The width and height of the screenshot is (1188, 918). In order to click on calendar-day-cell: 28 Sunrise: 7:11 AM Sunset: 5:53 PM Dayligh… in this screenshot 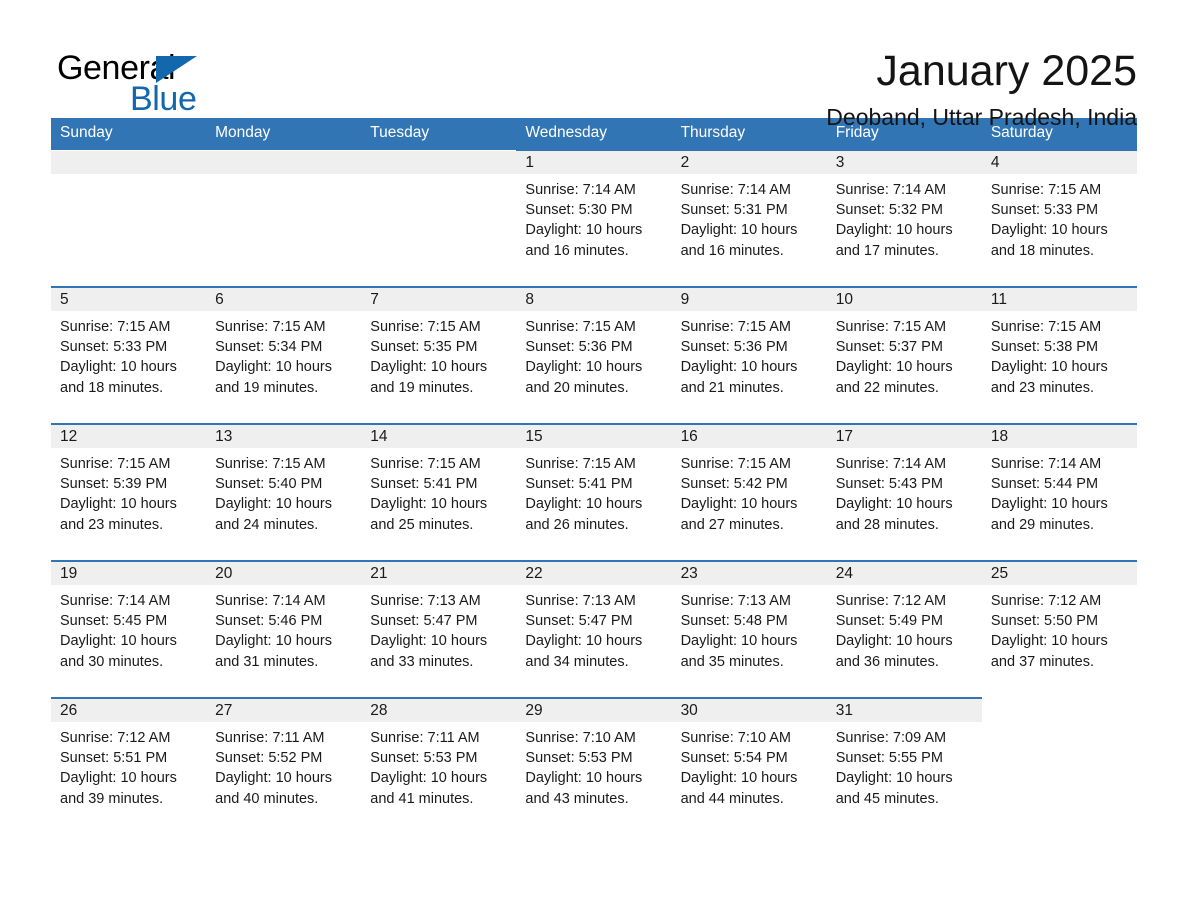, I will do `click(439, 765)`.